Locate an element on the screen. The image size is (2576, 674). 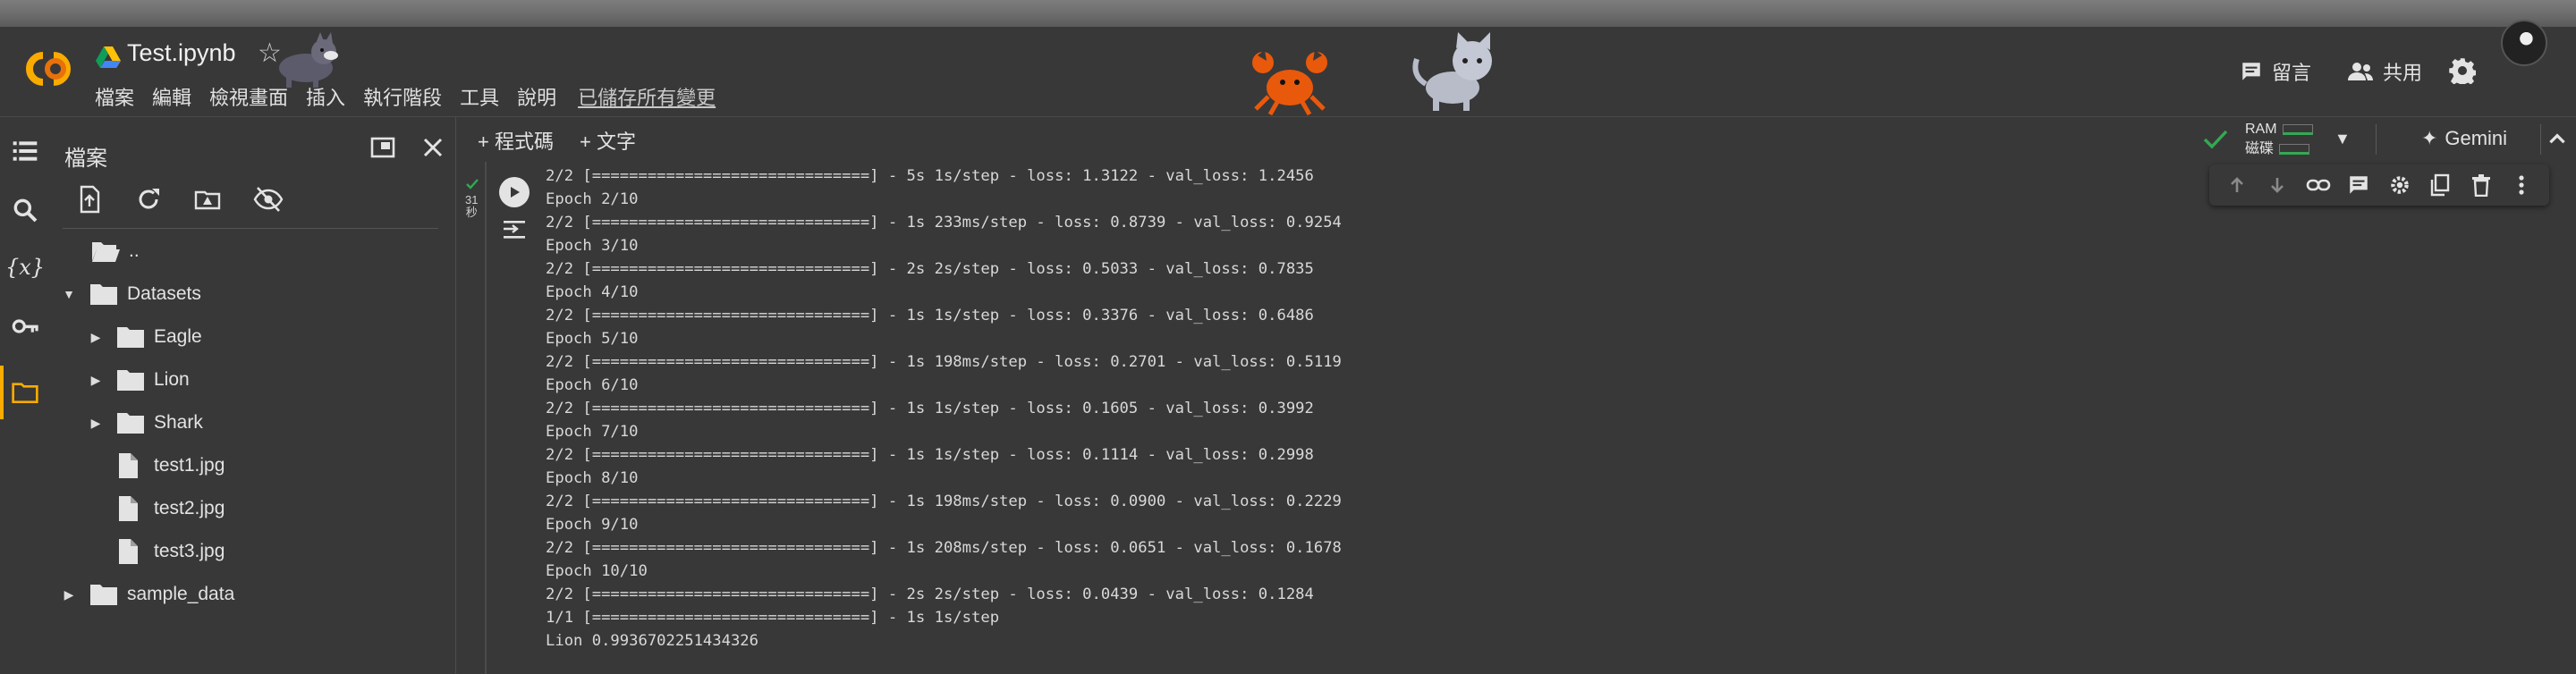
refresh-icon is located at coordinates (148, 199).